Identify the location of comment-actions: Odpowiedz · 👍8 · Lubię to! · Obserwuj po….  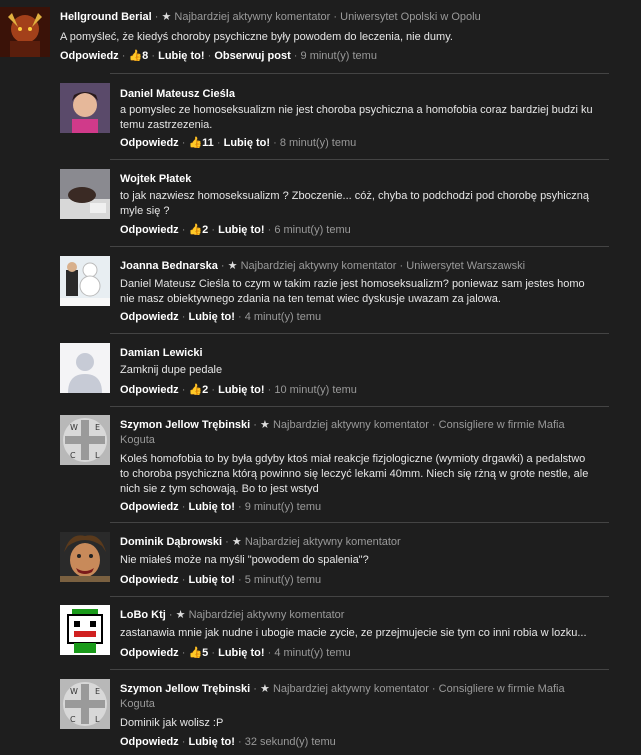
(218, 56).